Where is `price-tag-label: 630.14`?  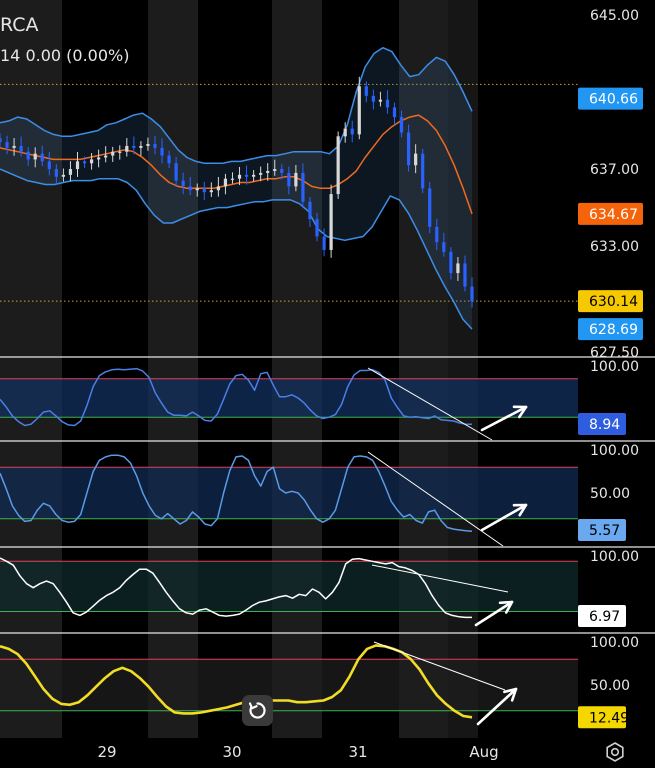
price-tag-label: 630.14 is located at coordinates (613, 302).